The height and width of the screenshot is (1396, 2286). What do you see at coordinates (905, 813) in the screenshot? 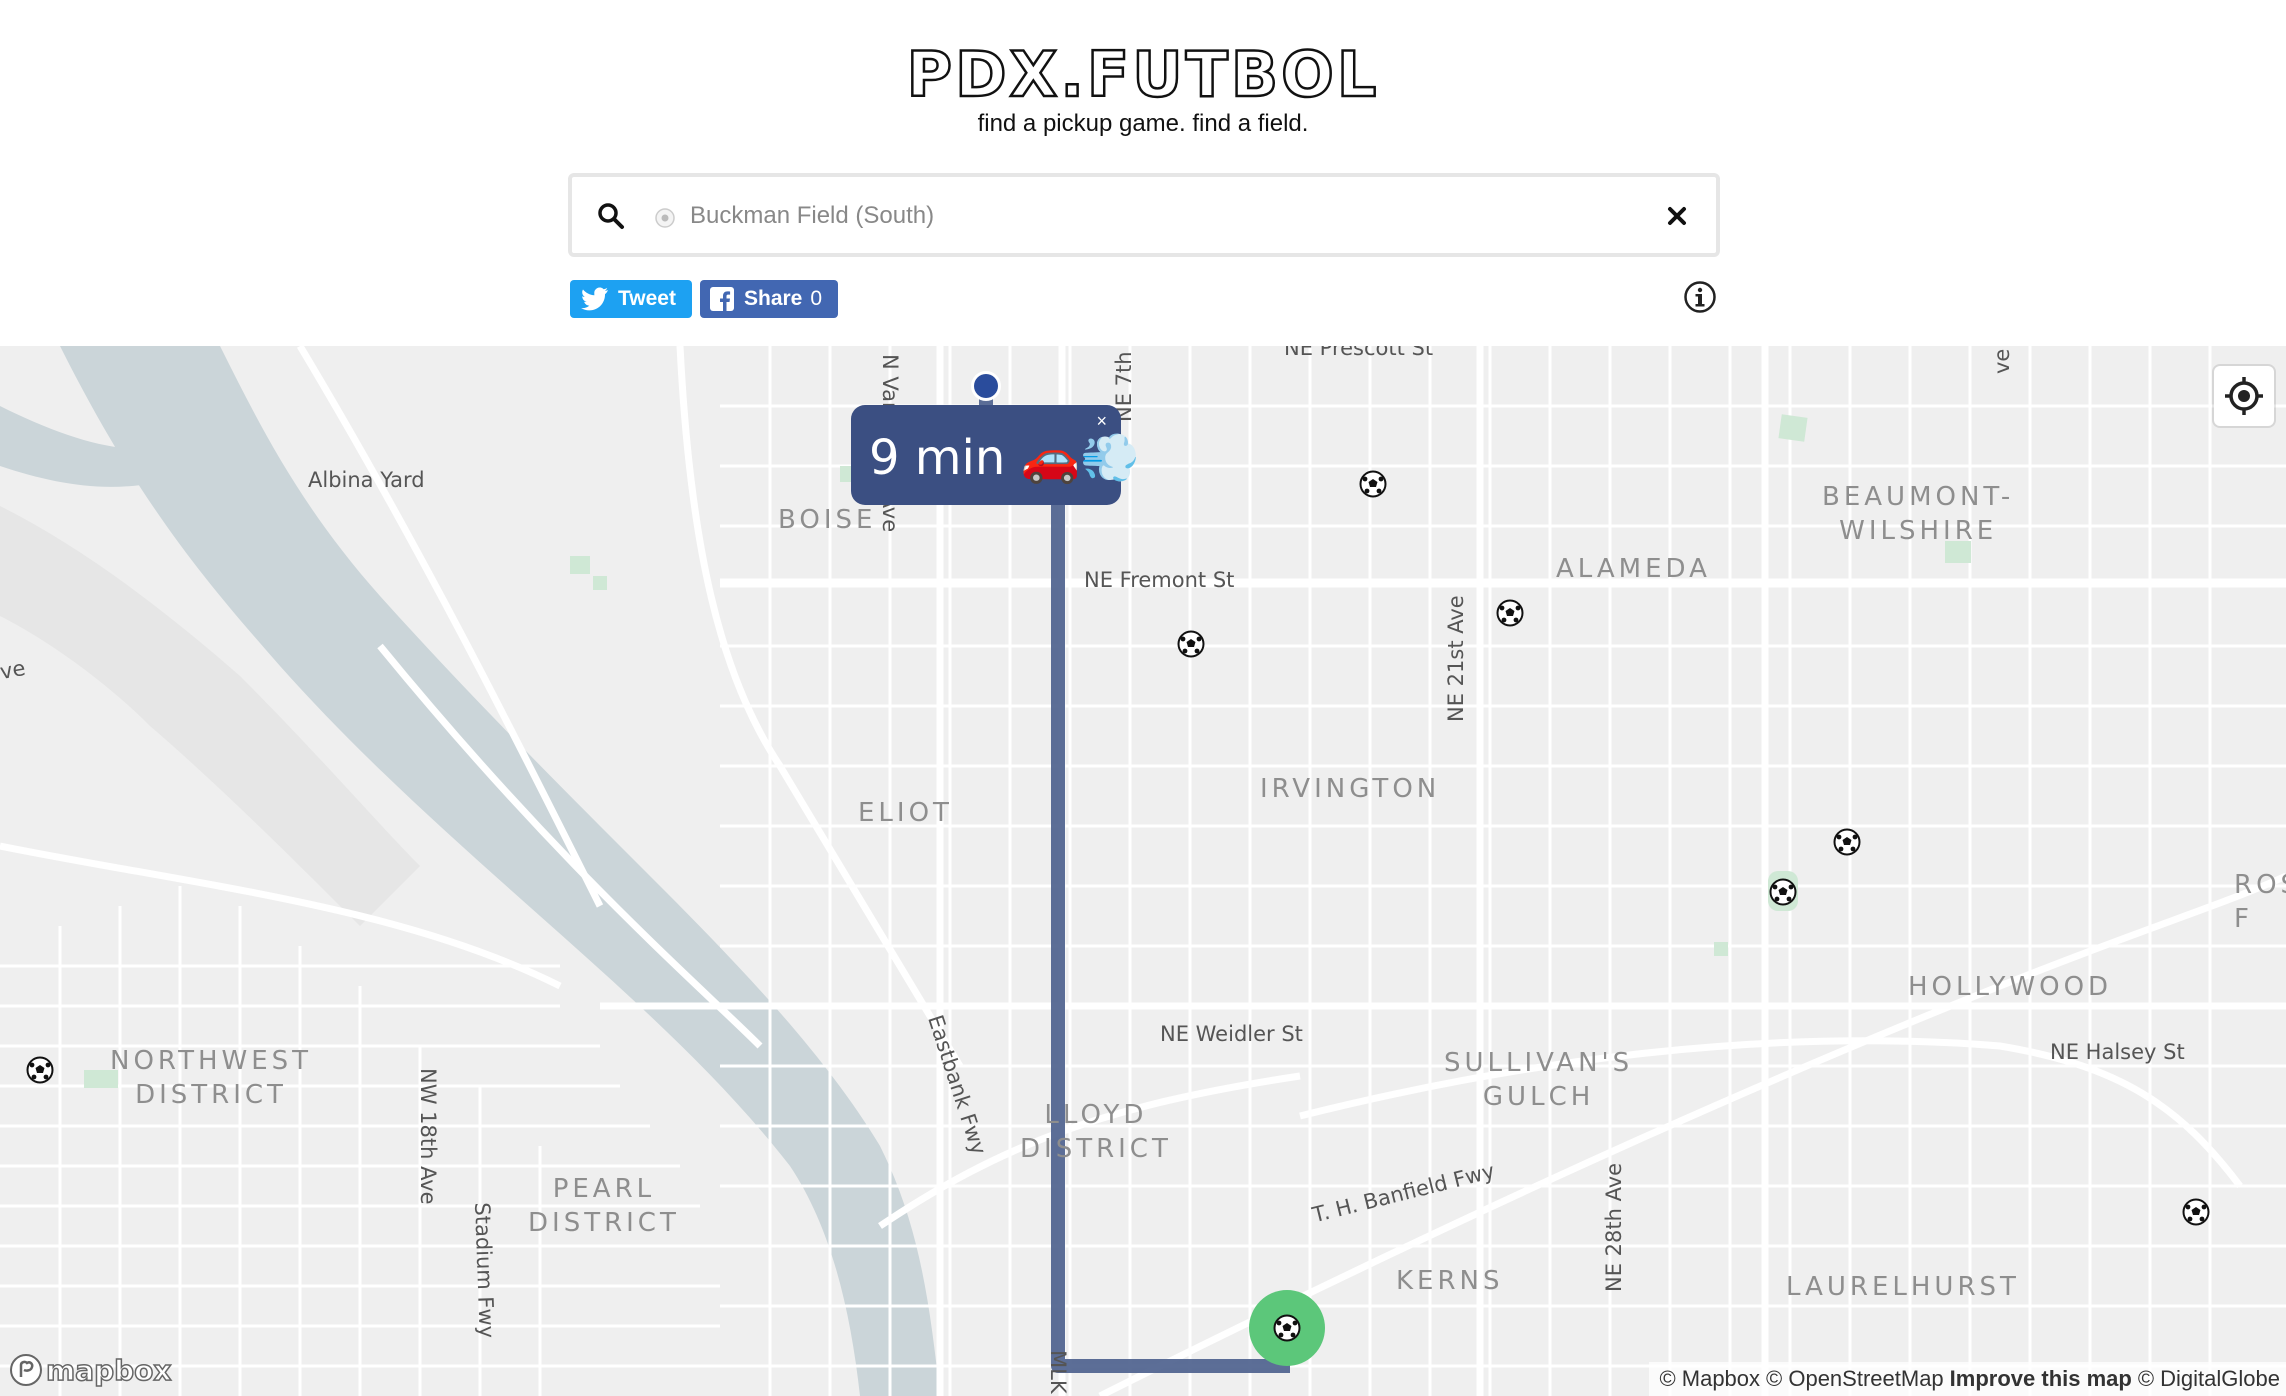
I see `neighborhood-label: ELIOT` at bounding box center [905, 813].